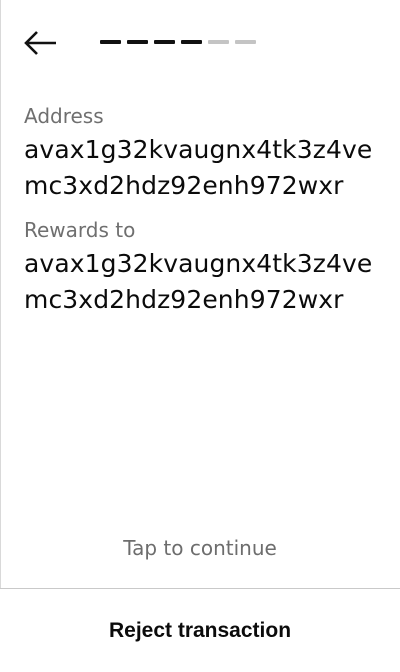 Image resolution: width=400 pixels, height=672 pixels. What do you see at coordinates (200, 548) in the screenshot?
I see `tap-to-continue-button: Tap to continue` at bounding box center [200, 548].